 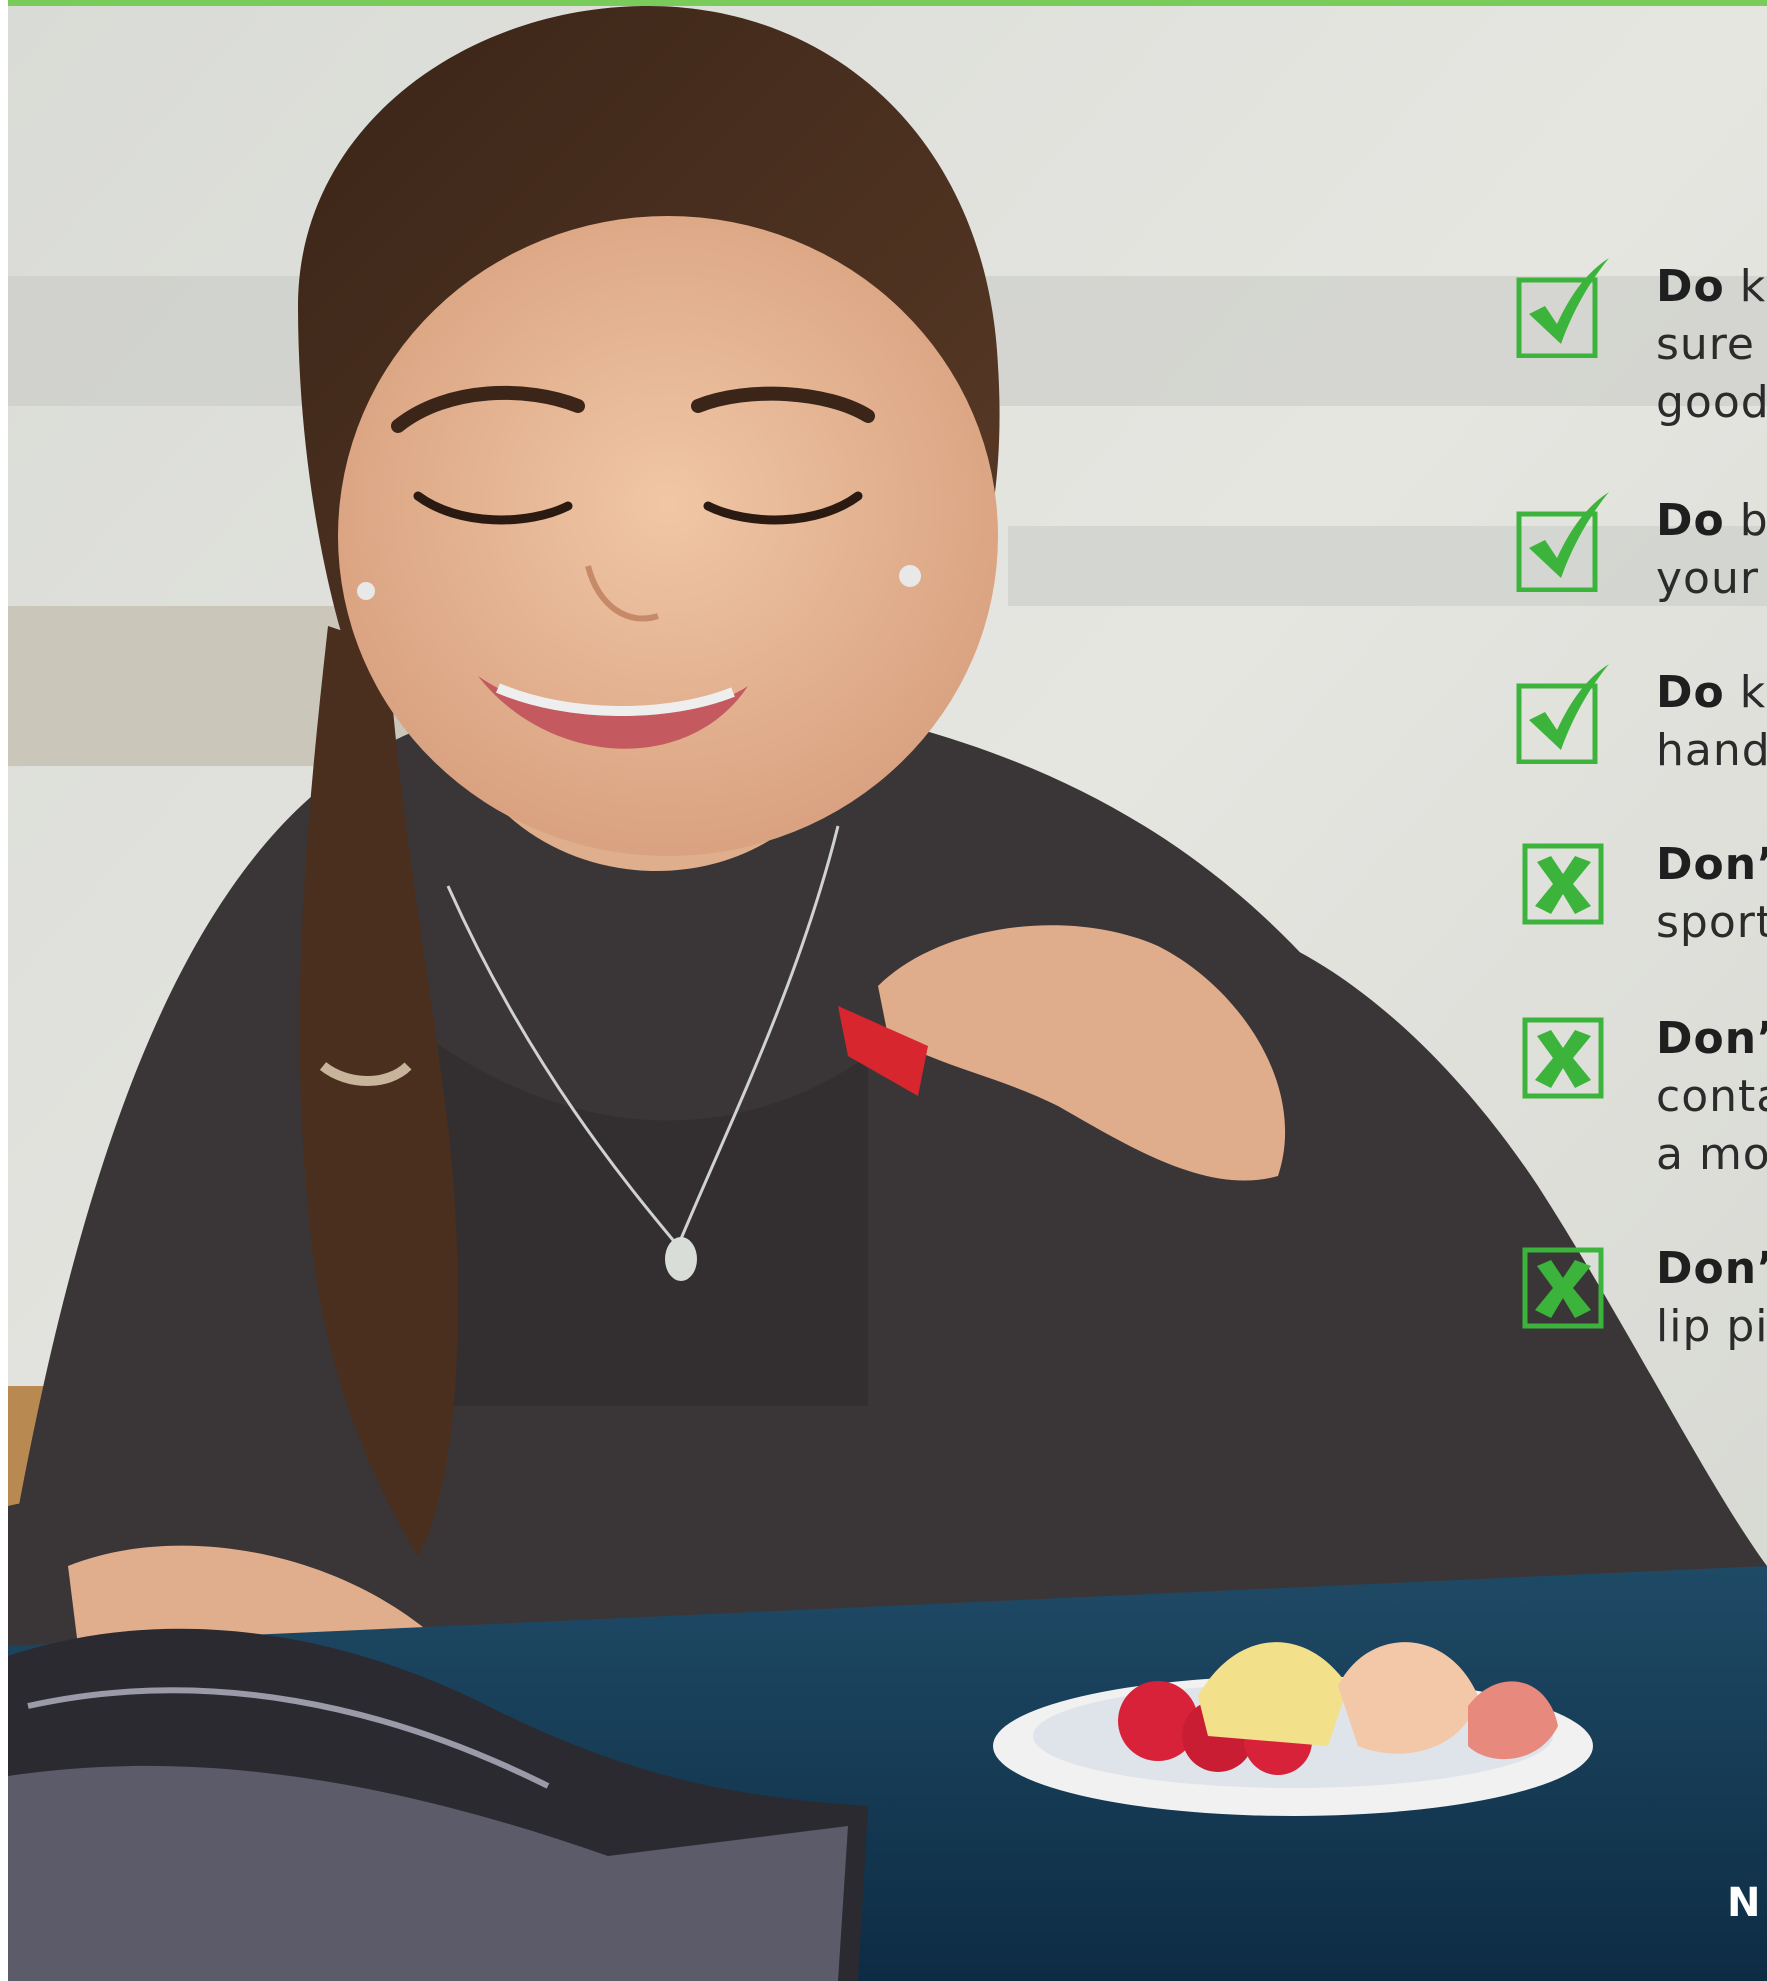 What do you see at coordinates (883, 3) in the screenshot?
I see `top-accent-bar` at bounding box center [883, 3].